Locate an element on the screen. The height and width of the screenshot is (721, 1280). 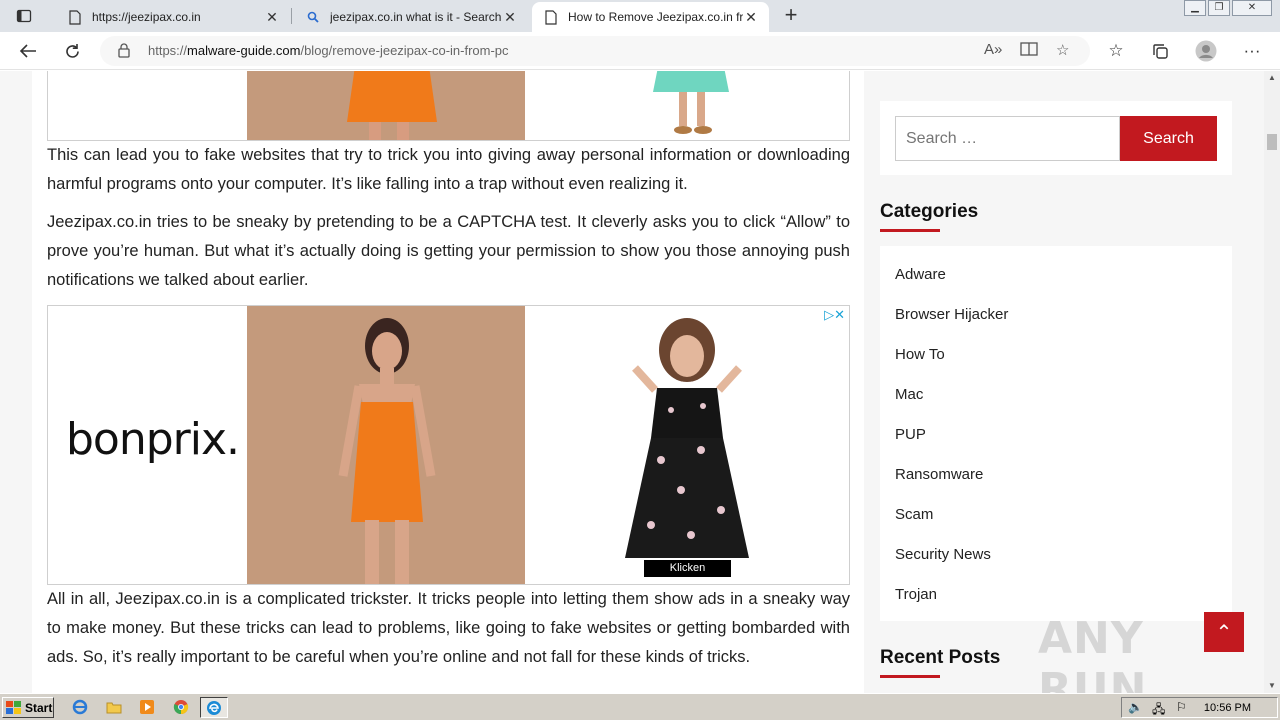
profile-avatar-icon is located at coordinates (1206, 51).